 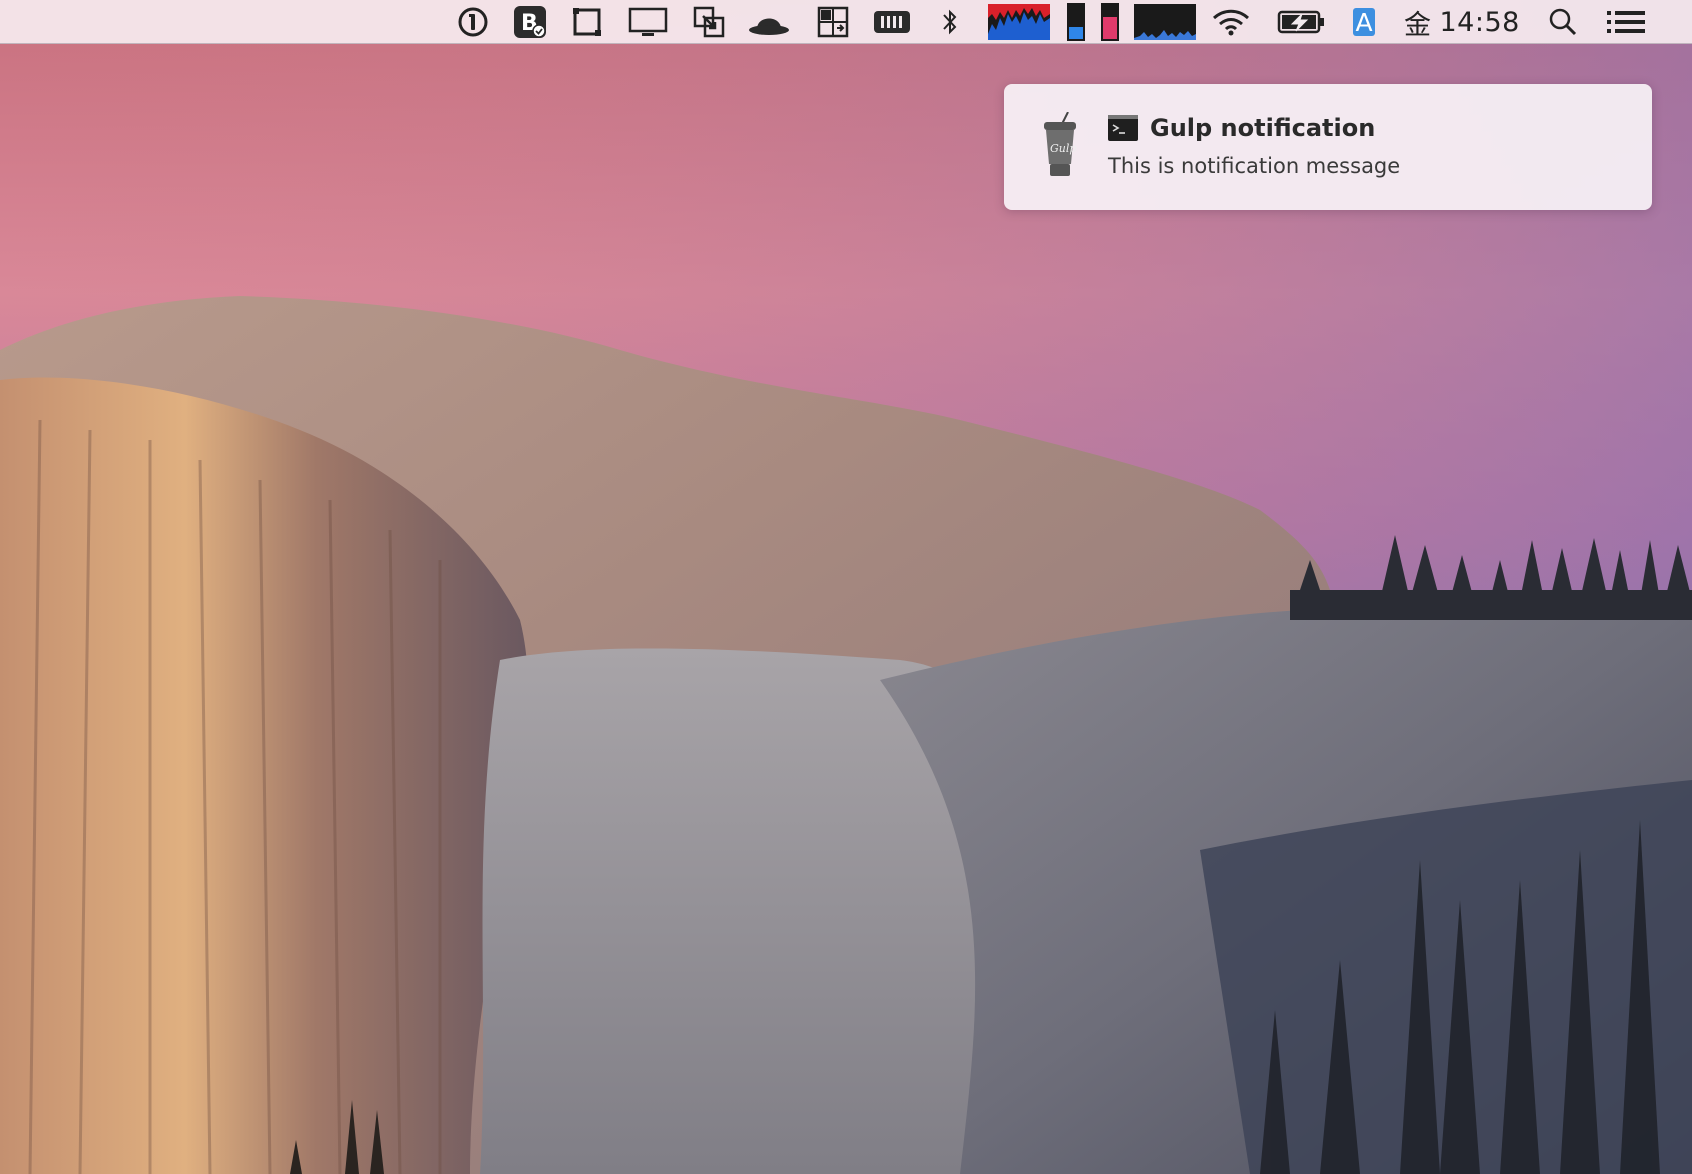 What do you see at coordinates (648, 22) in the screenshot?
I see `display-icon` at bounding box center [648, 22].